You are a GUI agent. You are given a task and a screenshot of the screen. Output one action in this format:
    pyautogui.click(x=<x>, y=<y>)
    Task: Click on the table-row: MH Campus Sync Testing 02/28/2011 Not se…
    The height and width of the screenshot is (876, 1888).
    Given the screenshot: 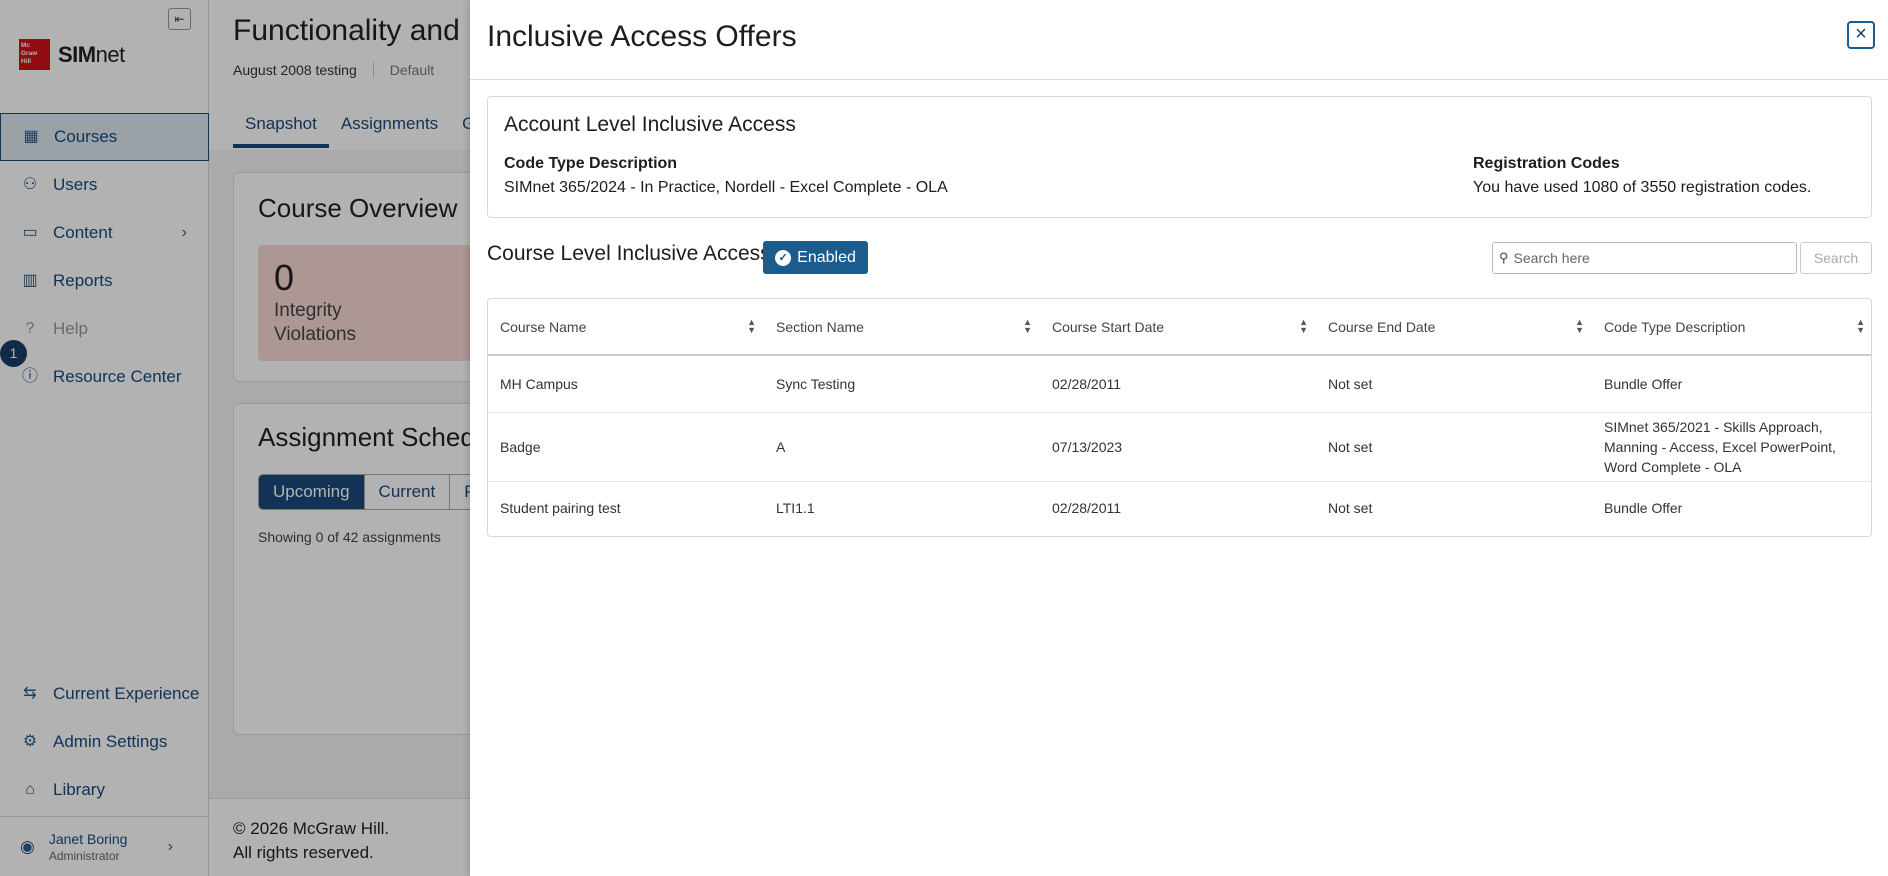 What is the action you would take?
    pyautogui.click(x=1179, y=383)
    